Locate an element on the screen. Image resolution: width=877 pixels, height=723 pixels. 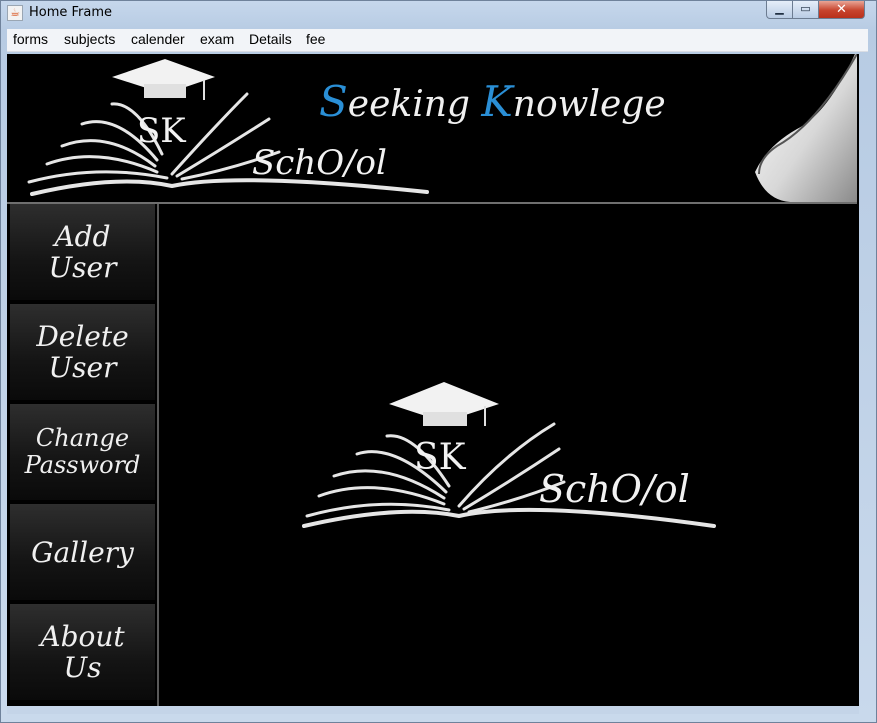
menu-forms: forms is located at coordinates (30, 39).